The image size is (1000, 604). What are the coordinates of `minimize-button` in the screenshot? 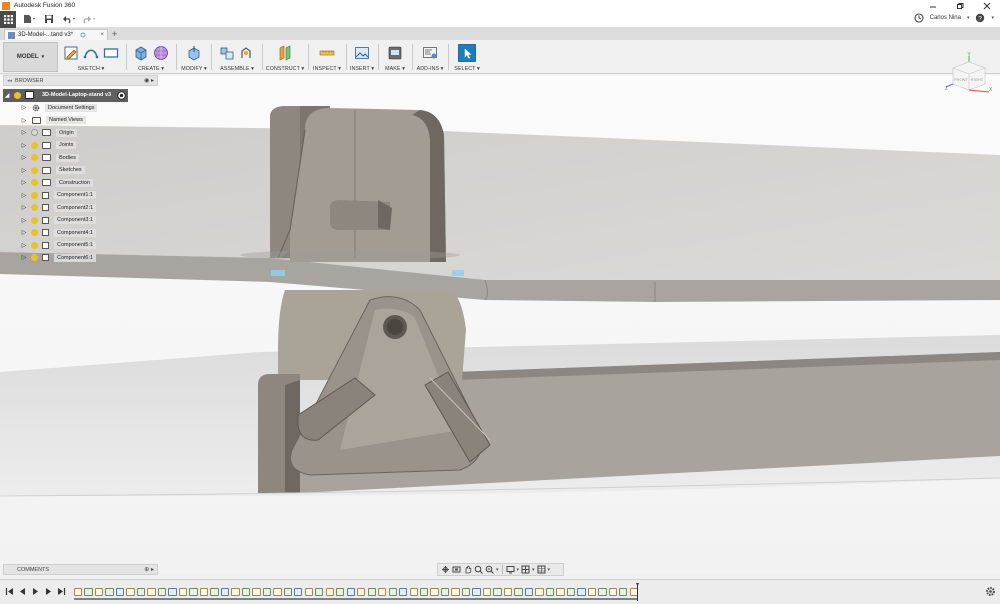 It's located at (932, 5).